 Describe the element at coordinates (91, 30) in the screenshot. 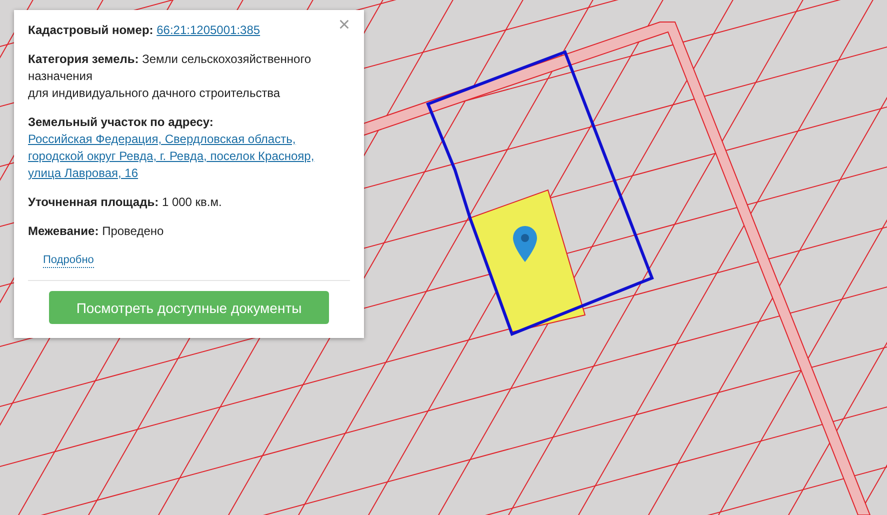

I see `field-label: Кадастровый номер:` at that location.